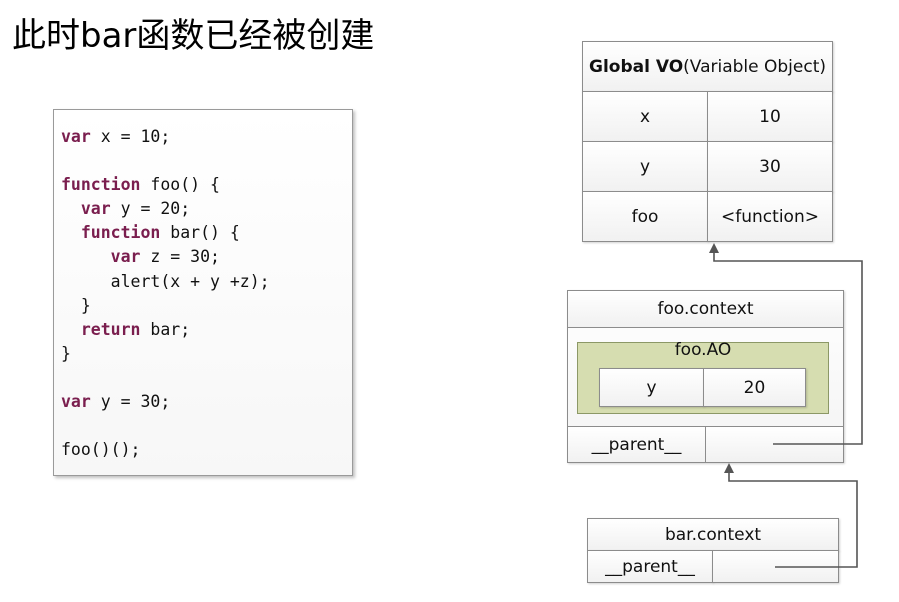 This screenshot has height=602, width=899. Describe the element at coordinates (714, 248) in the screenshot. I see `foo-parent-arrowhead` at that location.